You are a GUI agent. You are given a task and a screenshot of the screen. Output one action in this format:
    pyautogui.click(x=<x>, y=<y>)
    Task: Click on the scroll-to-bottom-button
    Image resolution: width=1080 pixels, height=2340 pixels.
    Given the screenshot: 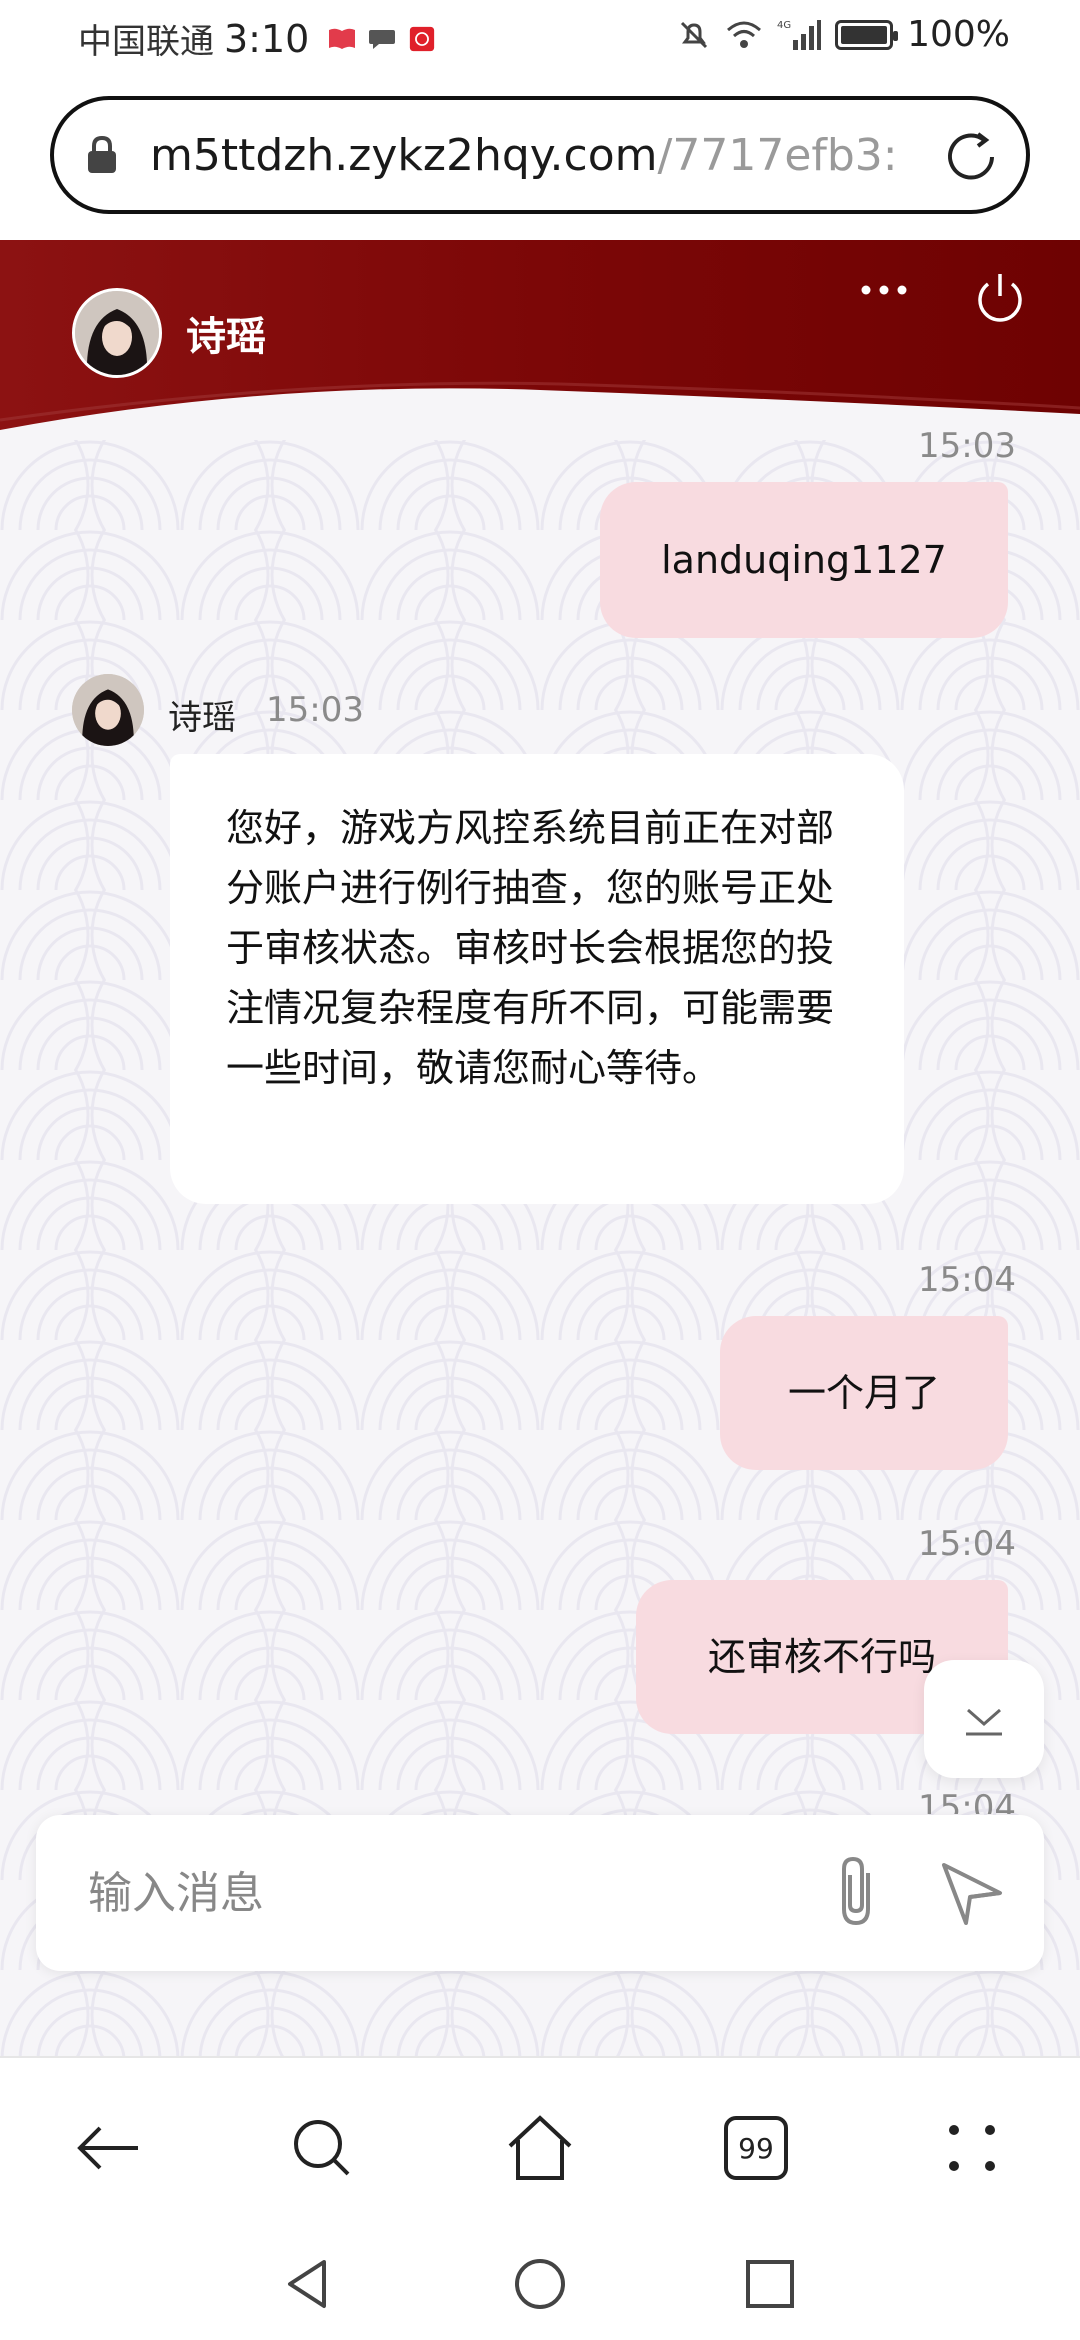 What is the action you would take?
    pyautogui.click(x=984, y=1719)
    